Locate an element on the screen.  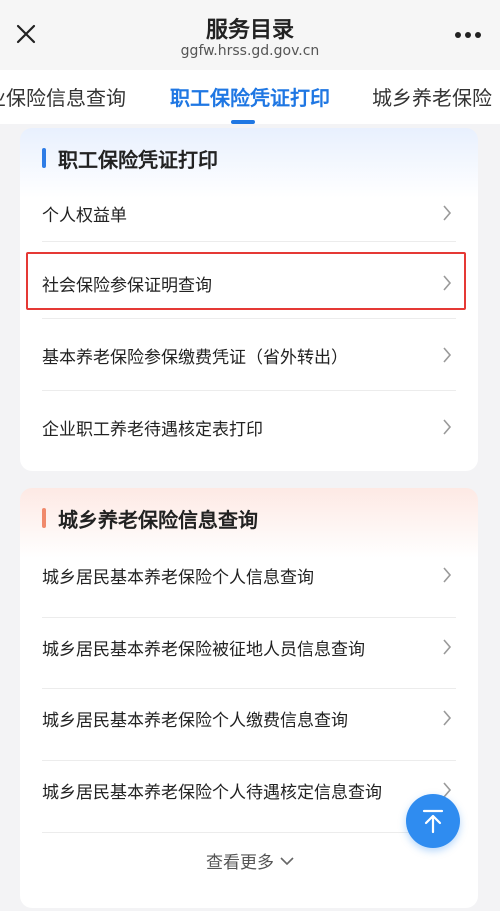
back-to-top-button is located at coordinates (433, 821).